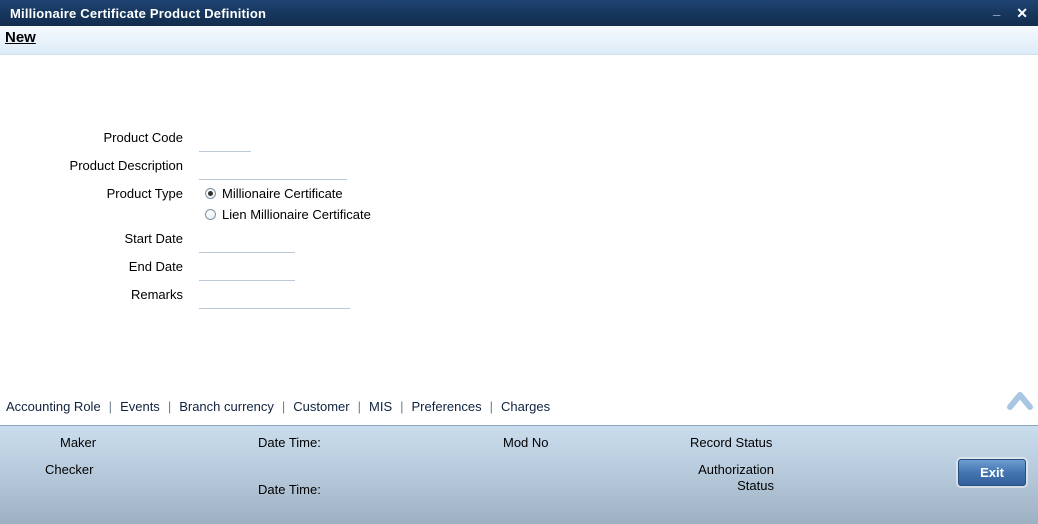 The image size is (1038, 524). What do you see at coordinates (1010, 12) in the screenshot?
I see `window-controls: _ ✕` at bounding box center [1010, 12].